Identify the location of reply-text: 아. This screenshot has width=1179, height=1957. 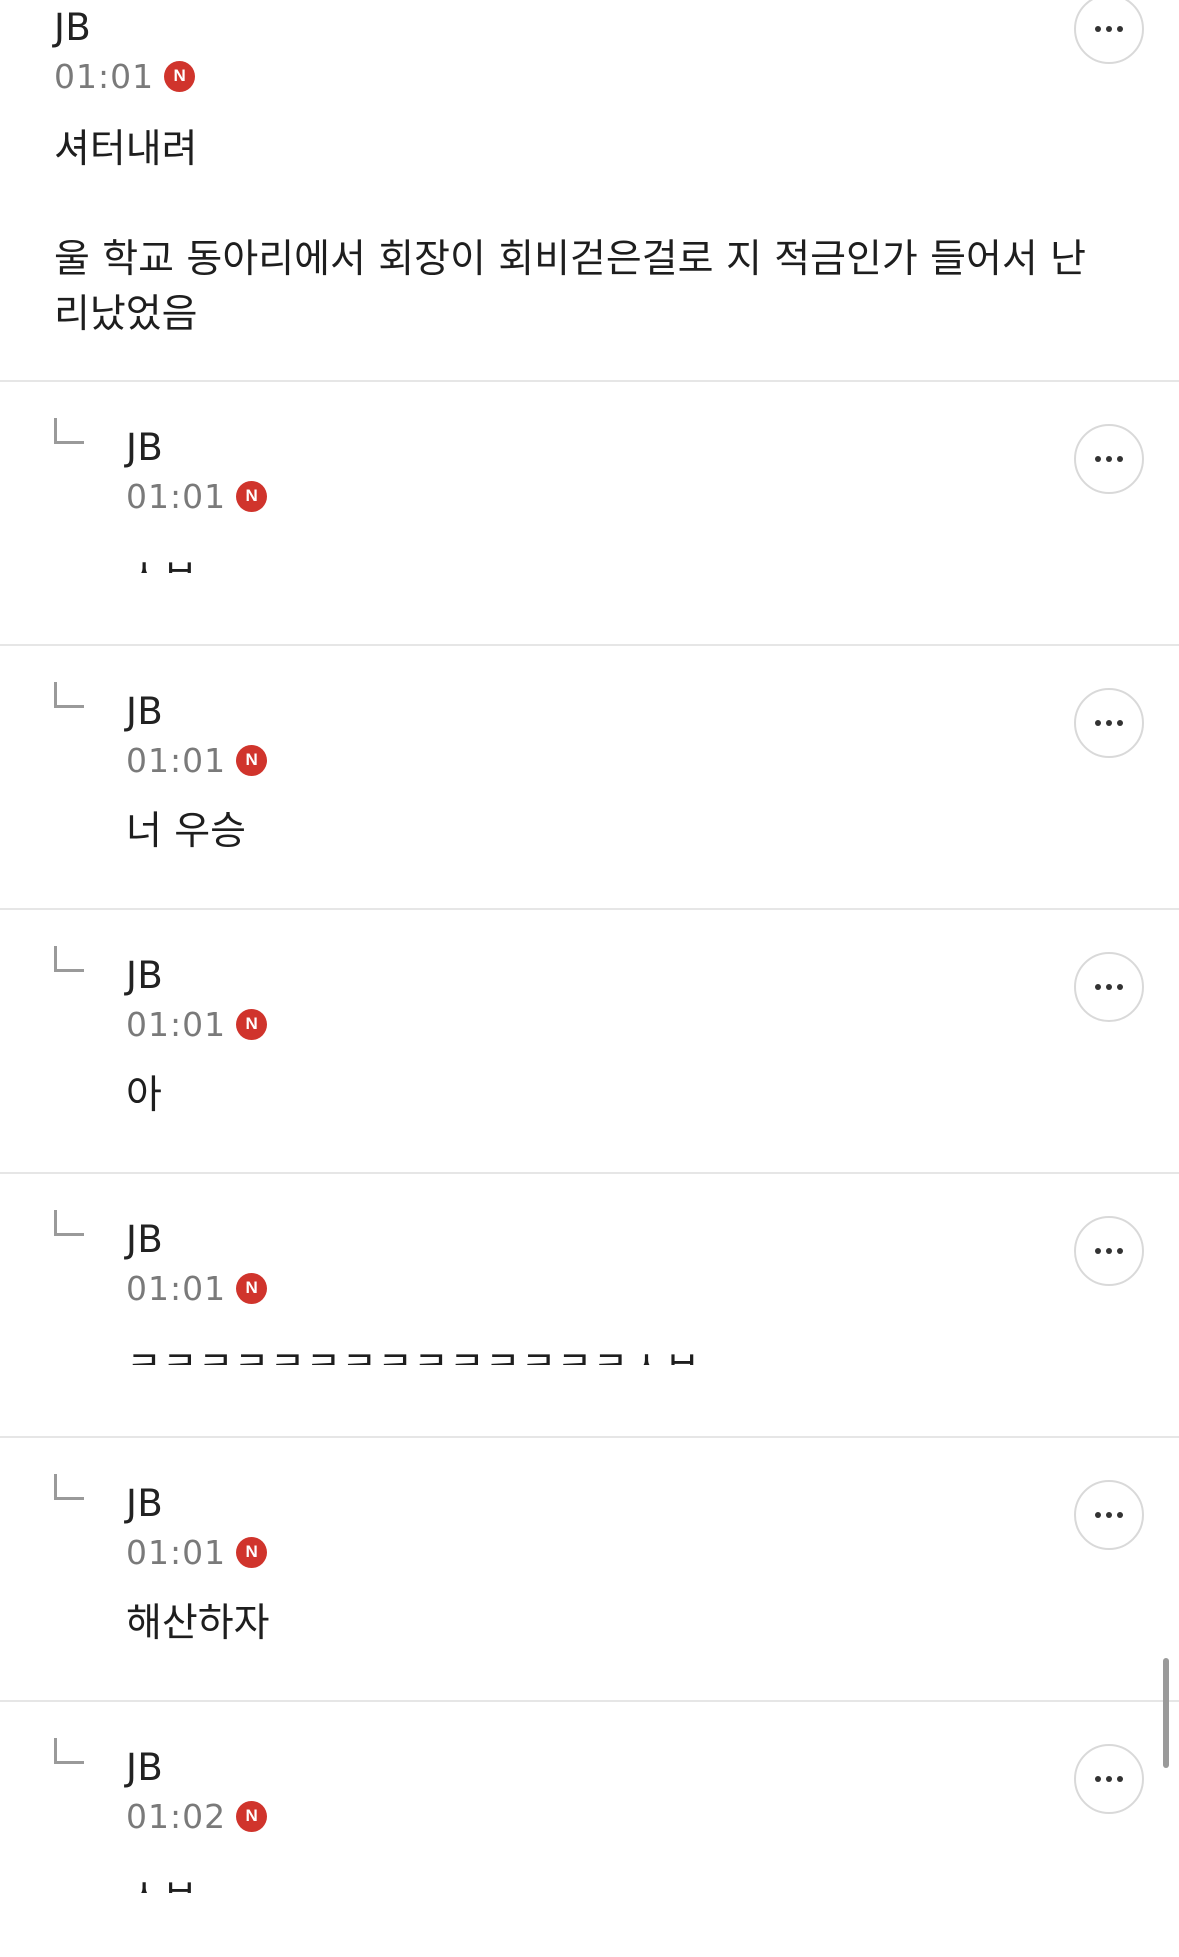
(144, 1095).